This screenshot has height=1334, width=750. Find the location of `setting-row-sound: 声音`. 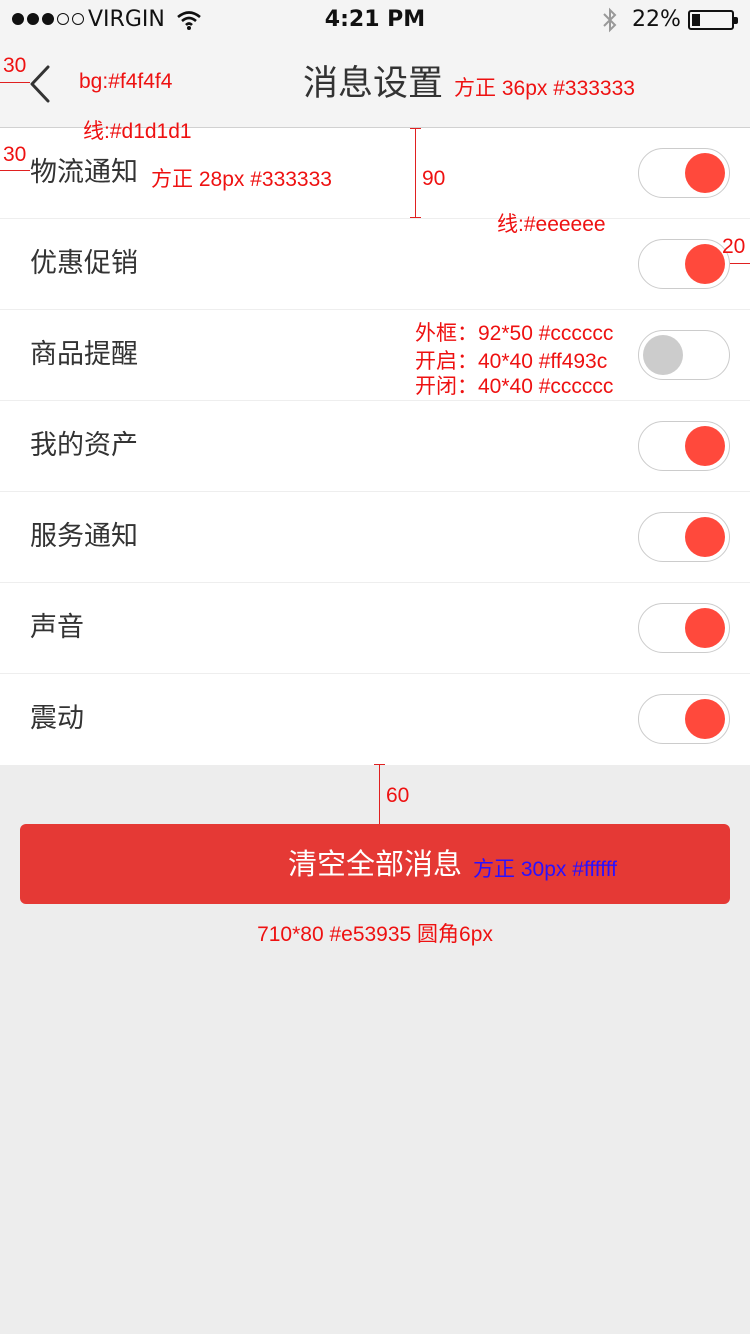

setting-row-sound: 声音 is located at coordinates (375, 628).